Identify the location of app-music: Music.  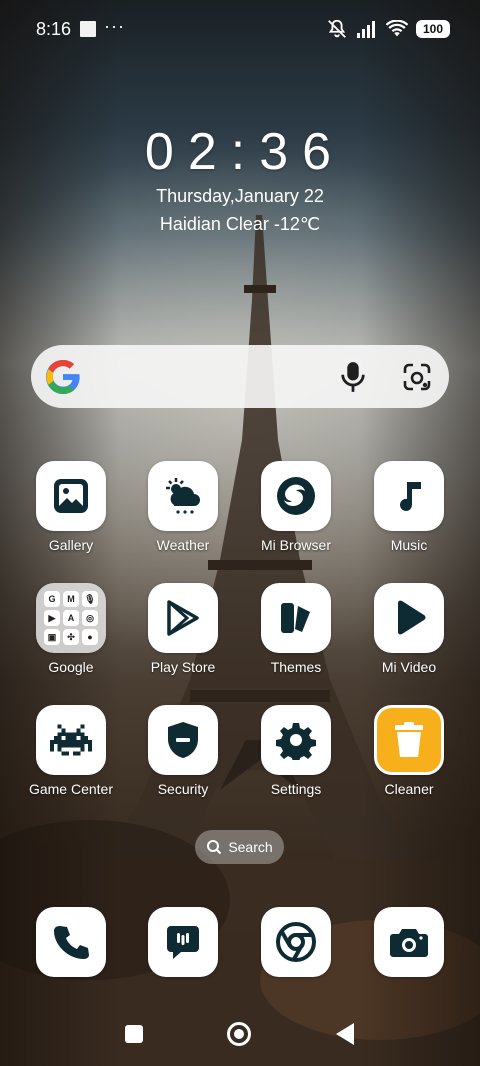
(409, 507).